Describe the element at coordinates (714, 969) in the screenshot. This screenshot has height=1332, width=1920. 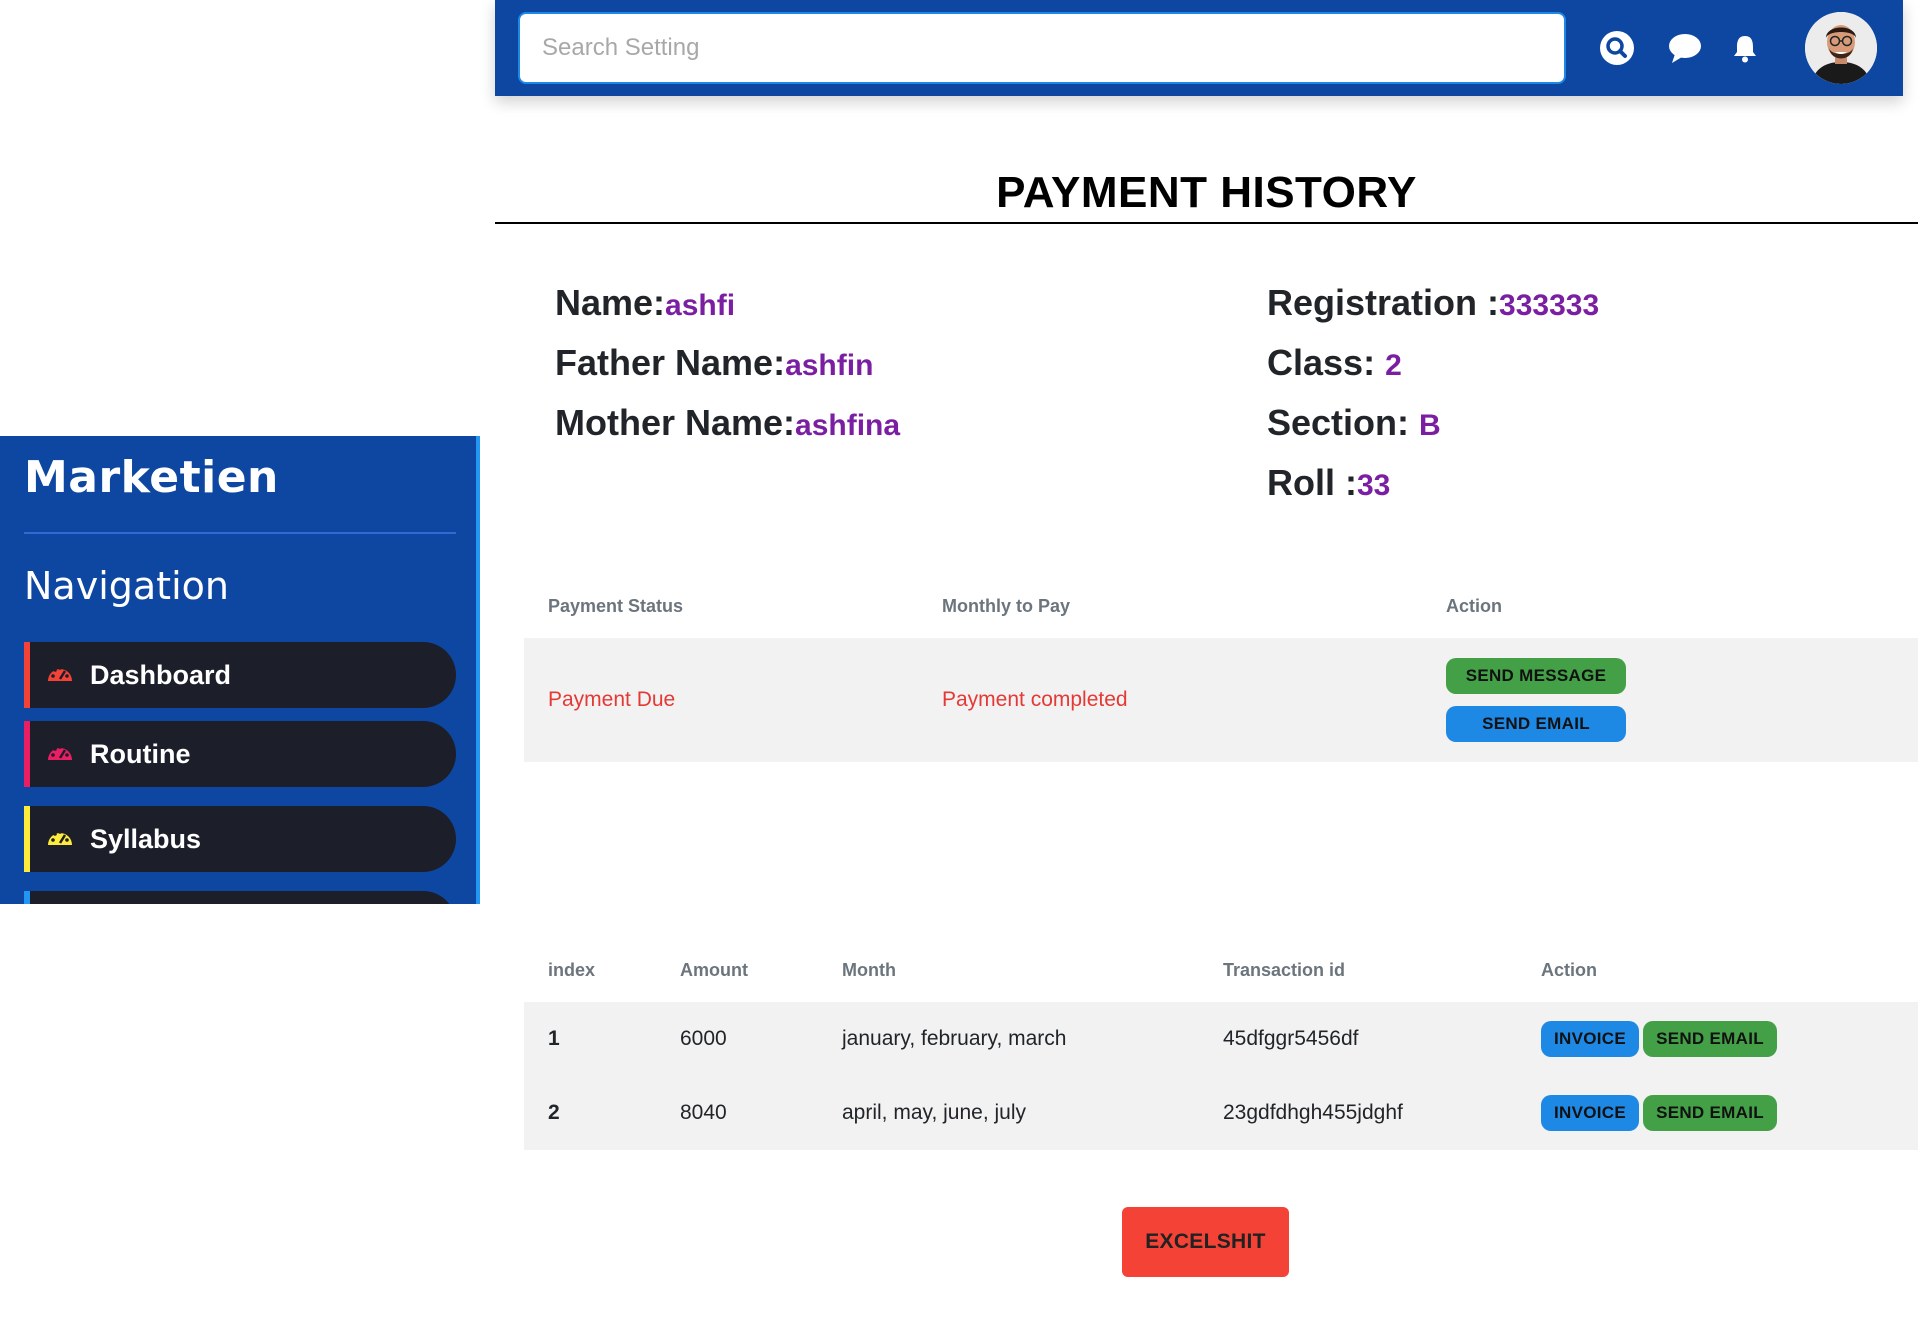
I see `column-header: Amount` at that location.